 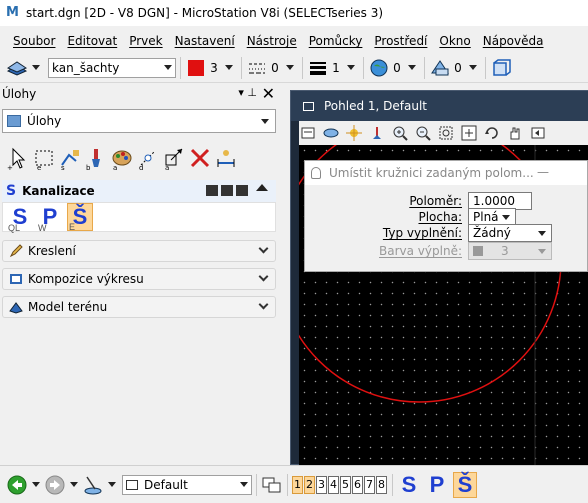 What do you see at coordinates (331, 133) in the screenshot?
I see `display-style-icon` at bounding box center [331, 133].